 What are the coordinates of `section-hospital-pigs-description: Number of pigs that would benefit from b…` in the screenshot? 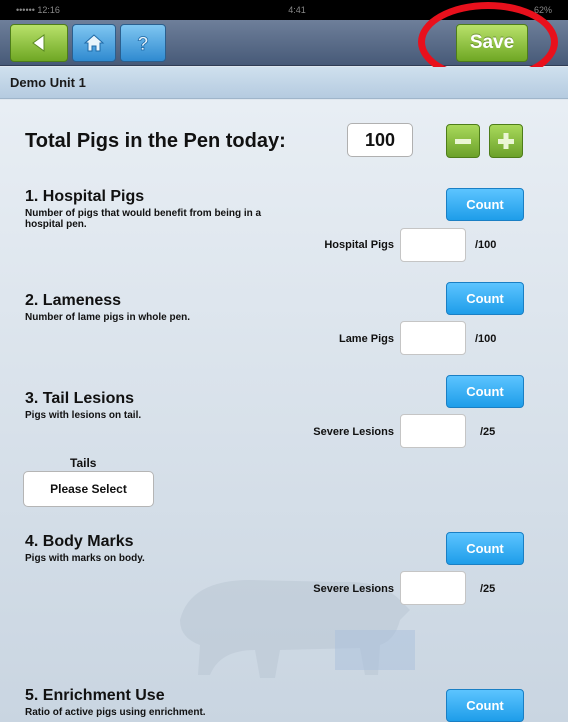 It's located at (143, 219).